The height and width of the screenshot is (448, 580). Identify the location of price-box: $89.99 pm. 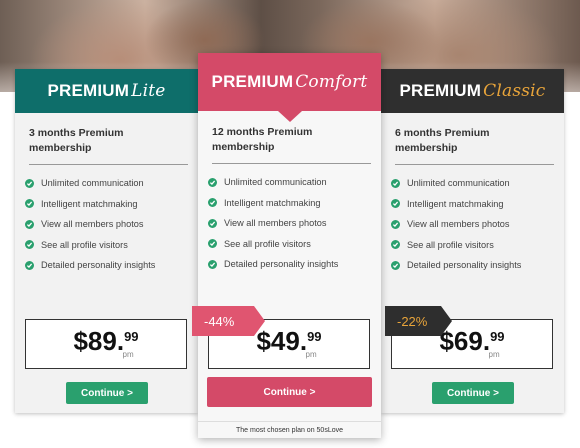
(106, 344).